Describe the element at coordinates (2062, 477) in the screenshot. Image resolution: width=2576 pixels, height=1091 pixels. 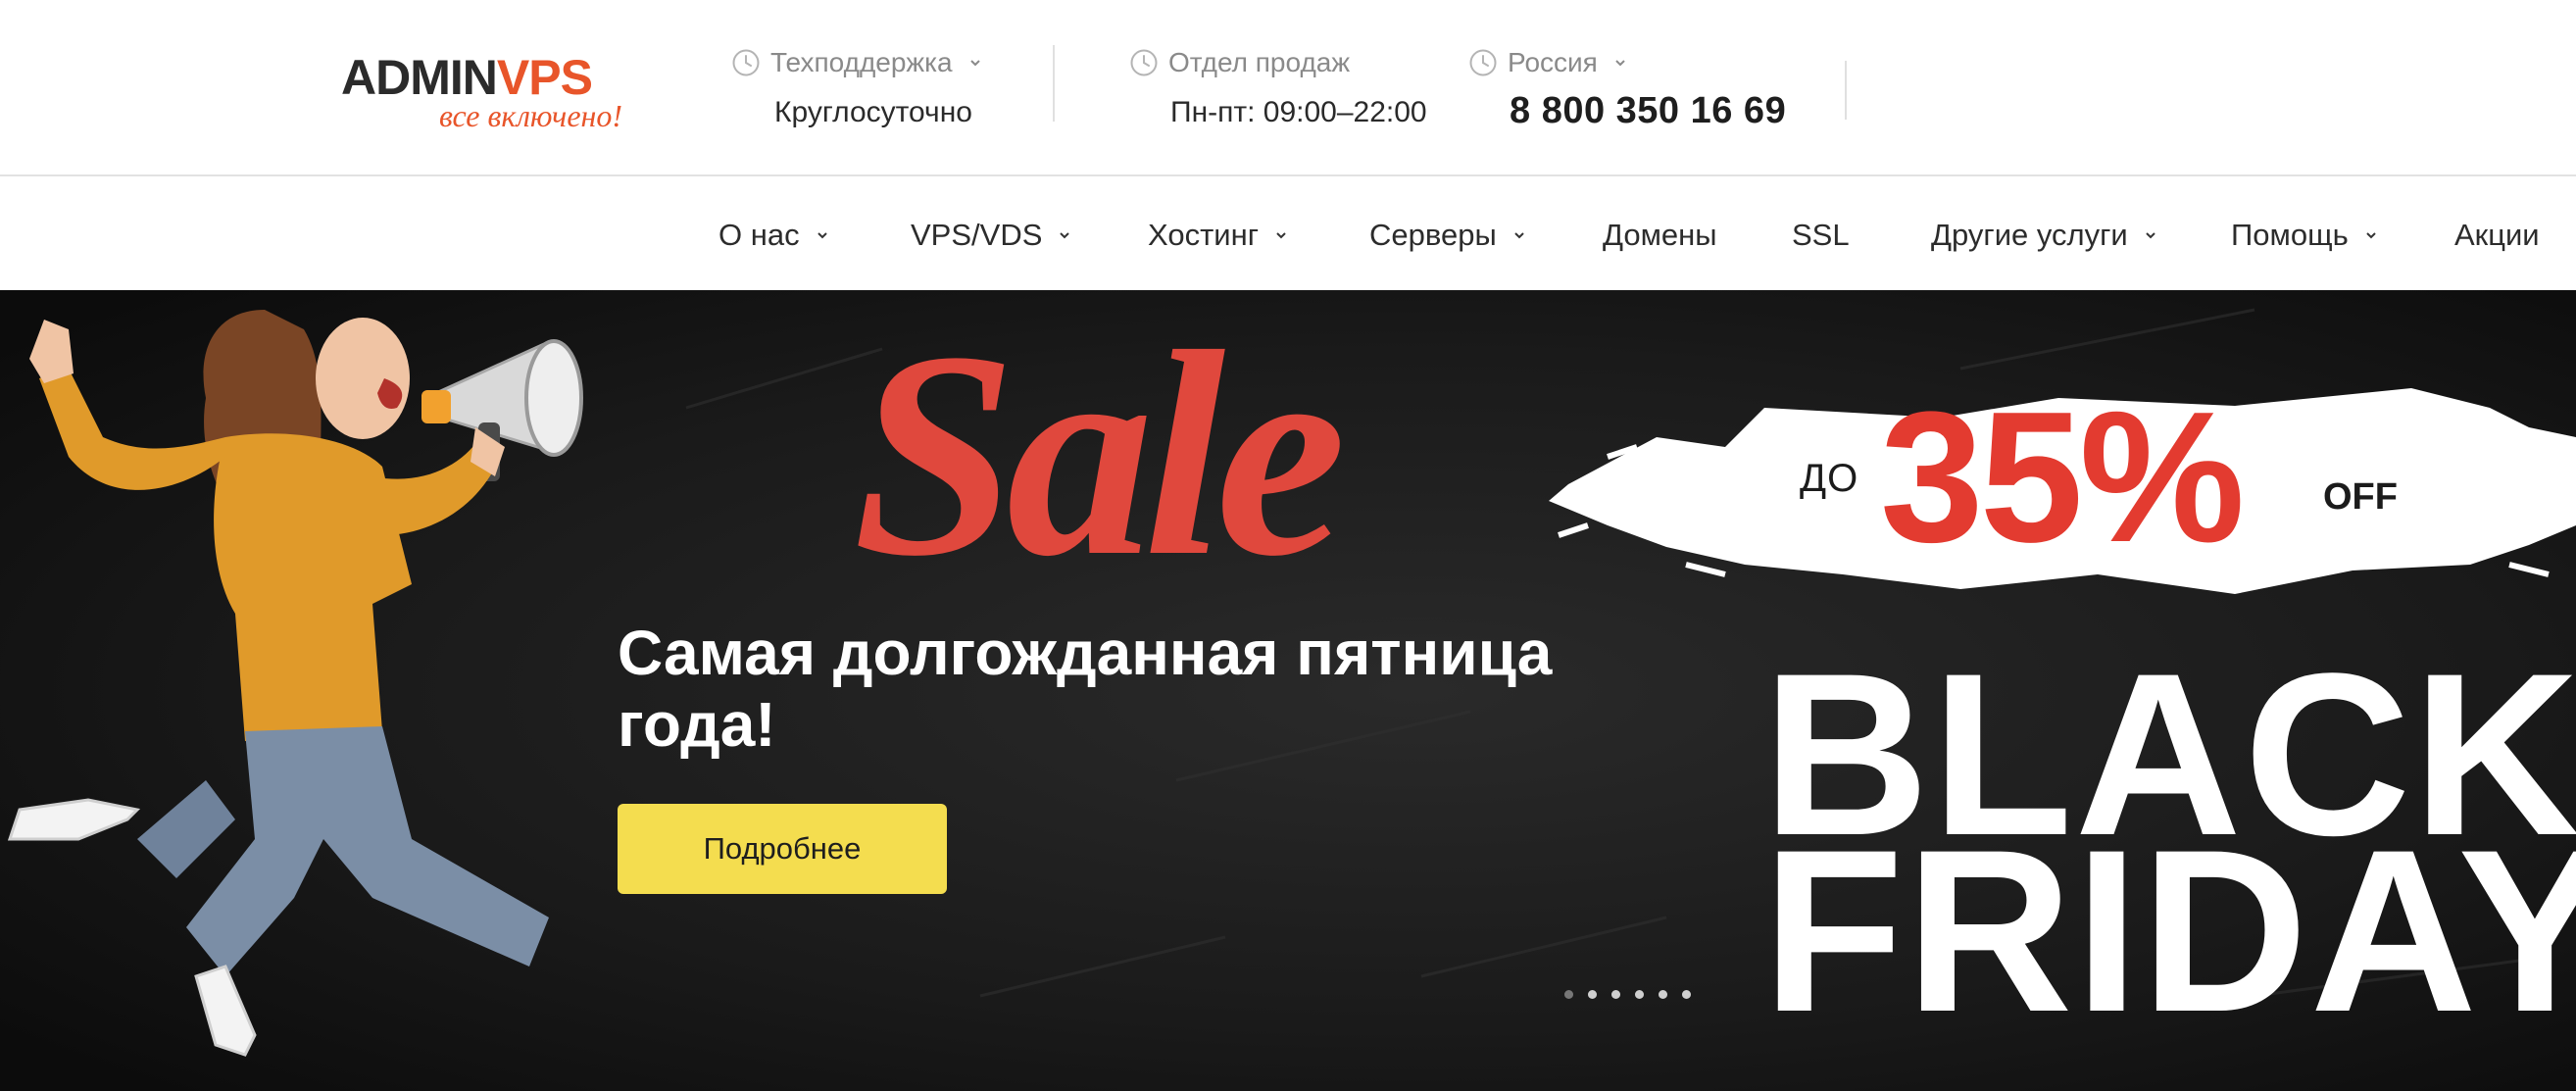
I see `promo-percent: 35%` at that location.